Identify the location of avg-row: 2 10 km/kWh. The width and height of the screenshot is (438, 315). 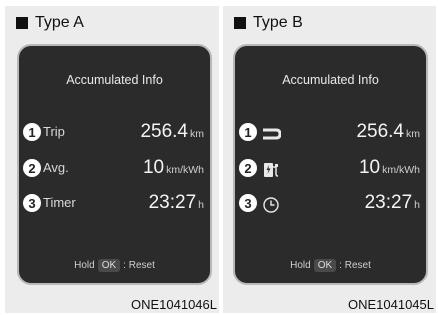
(329, 170).